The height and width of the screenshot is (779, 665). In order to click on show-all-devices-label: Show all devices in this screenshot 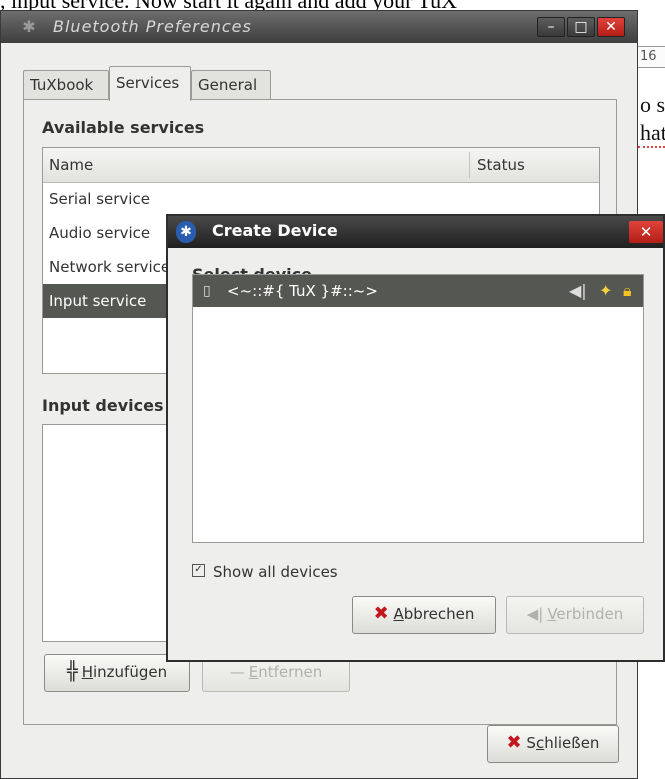, I will do `click(275, 572)`.